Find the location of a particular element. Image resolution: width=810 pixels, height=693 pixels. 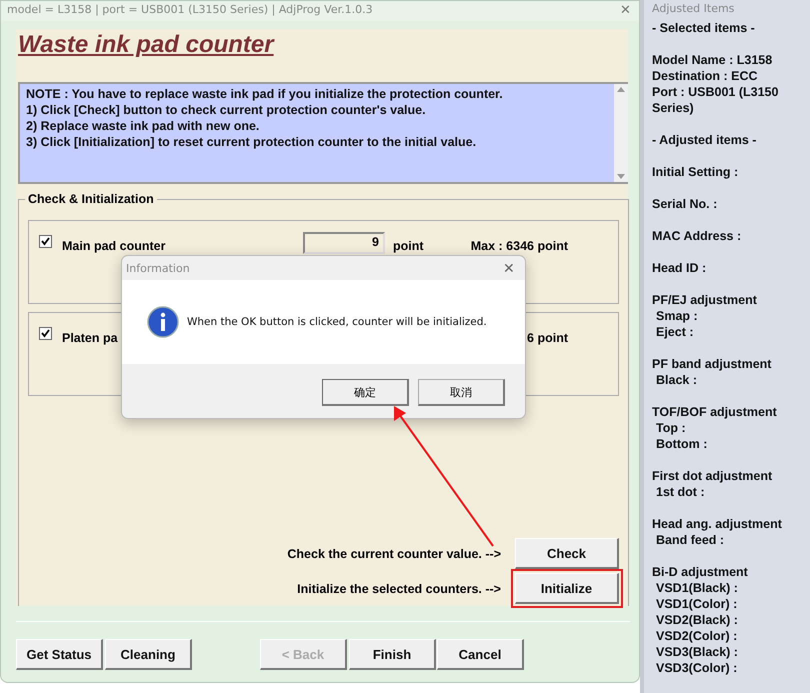

info-line: Initial Setting : is located at coordinates (696, 172).